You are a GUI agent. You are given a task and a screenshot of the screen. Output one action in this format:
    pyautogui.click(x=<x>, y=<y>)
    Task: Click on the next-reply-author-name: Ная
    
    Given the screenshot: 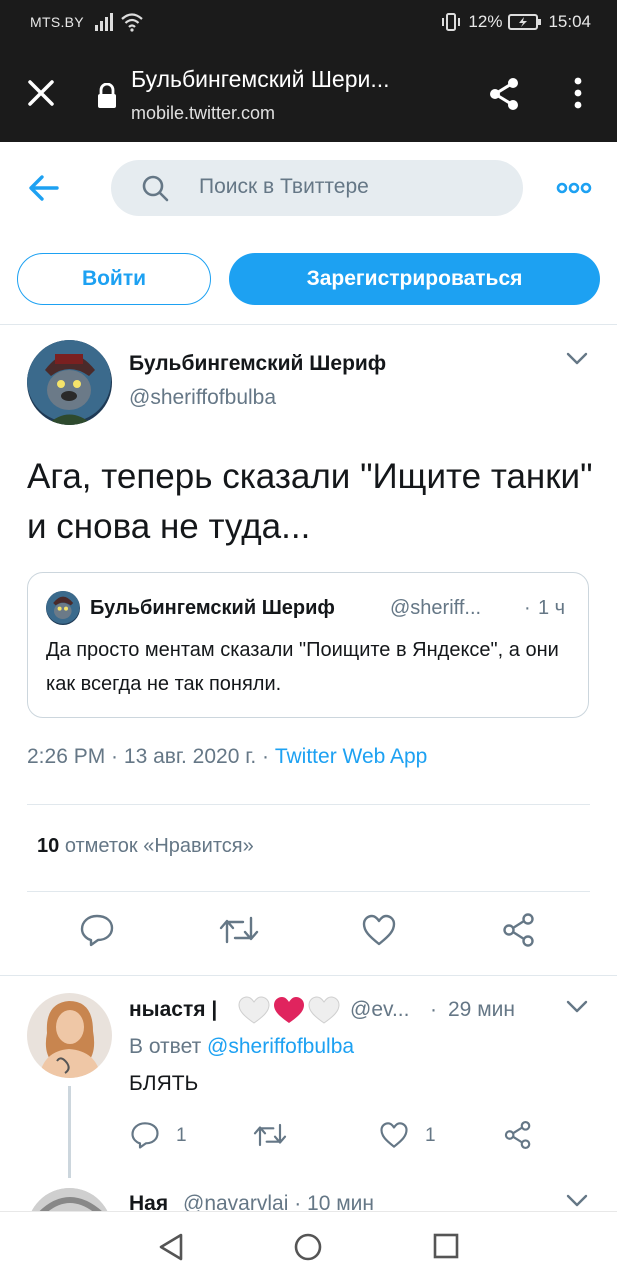 What is the action you would take?
    pyautogui.click(x=148, y=1202)
    